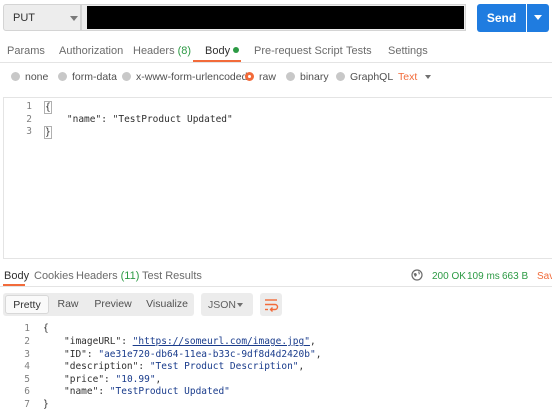 The image size is (552, 414). What do you see at coordinates (222, 305) in the screenshot?
I see `format-label: JSON` at bounding box center [222, 305].